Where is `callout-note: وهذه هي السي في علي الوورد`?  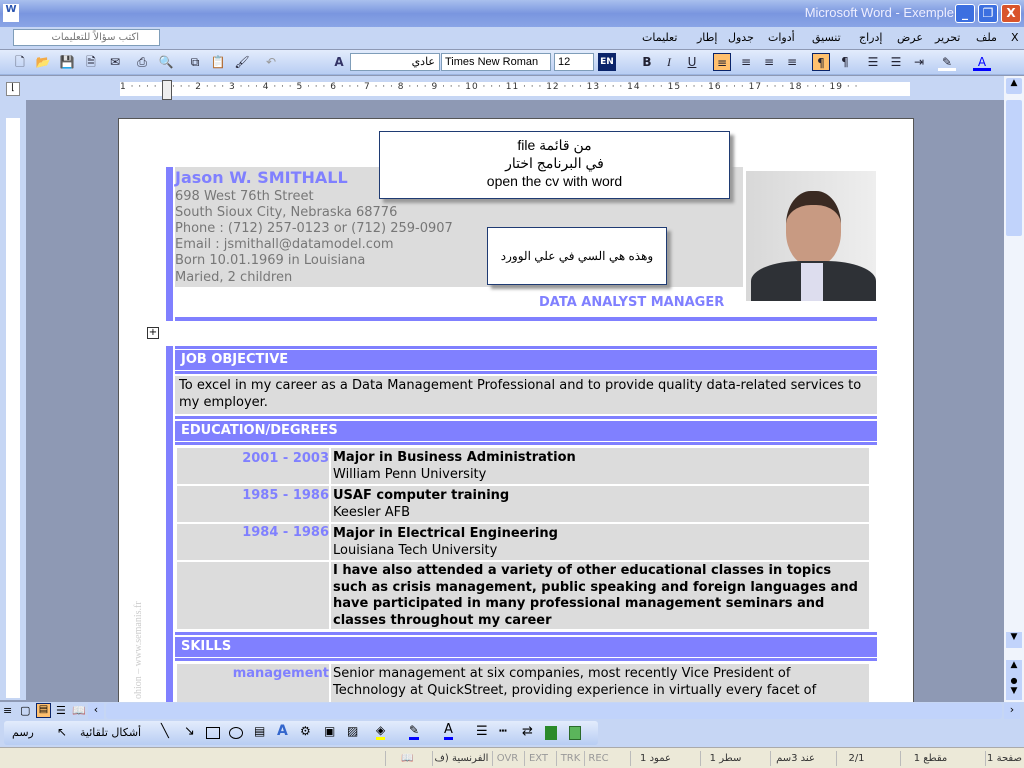
callout-note: وهذه هي السي في علي الوورد is located at coordinates (577, 256).